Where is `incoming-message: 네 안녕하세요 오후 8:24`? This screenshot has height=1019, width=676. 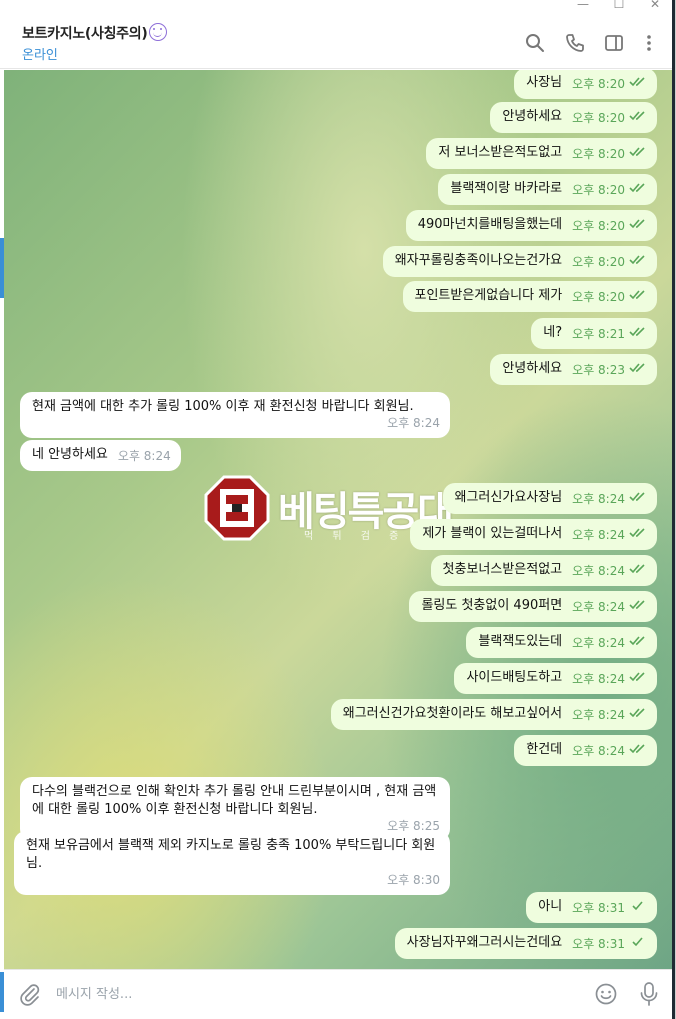
incoming-message: 네 안녕하세요 오후 8:24 is located at coordinates (100, 455).